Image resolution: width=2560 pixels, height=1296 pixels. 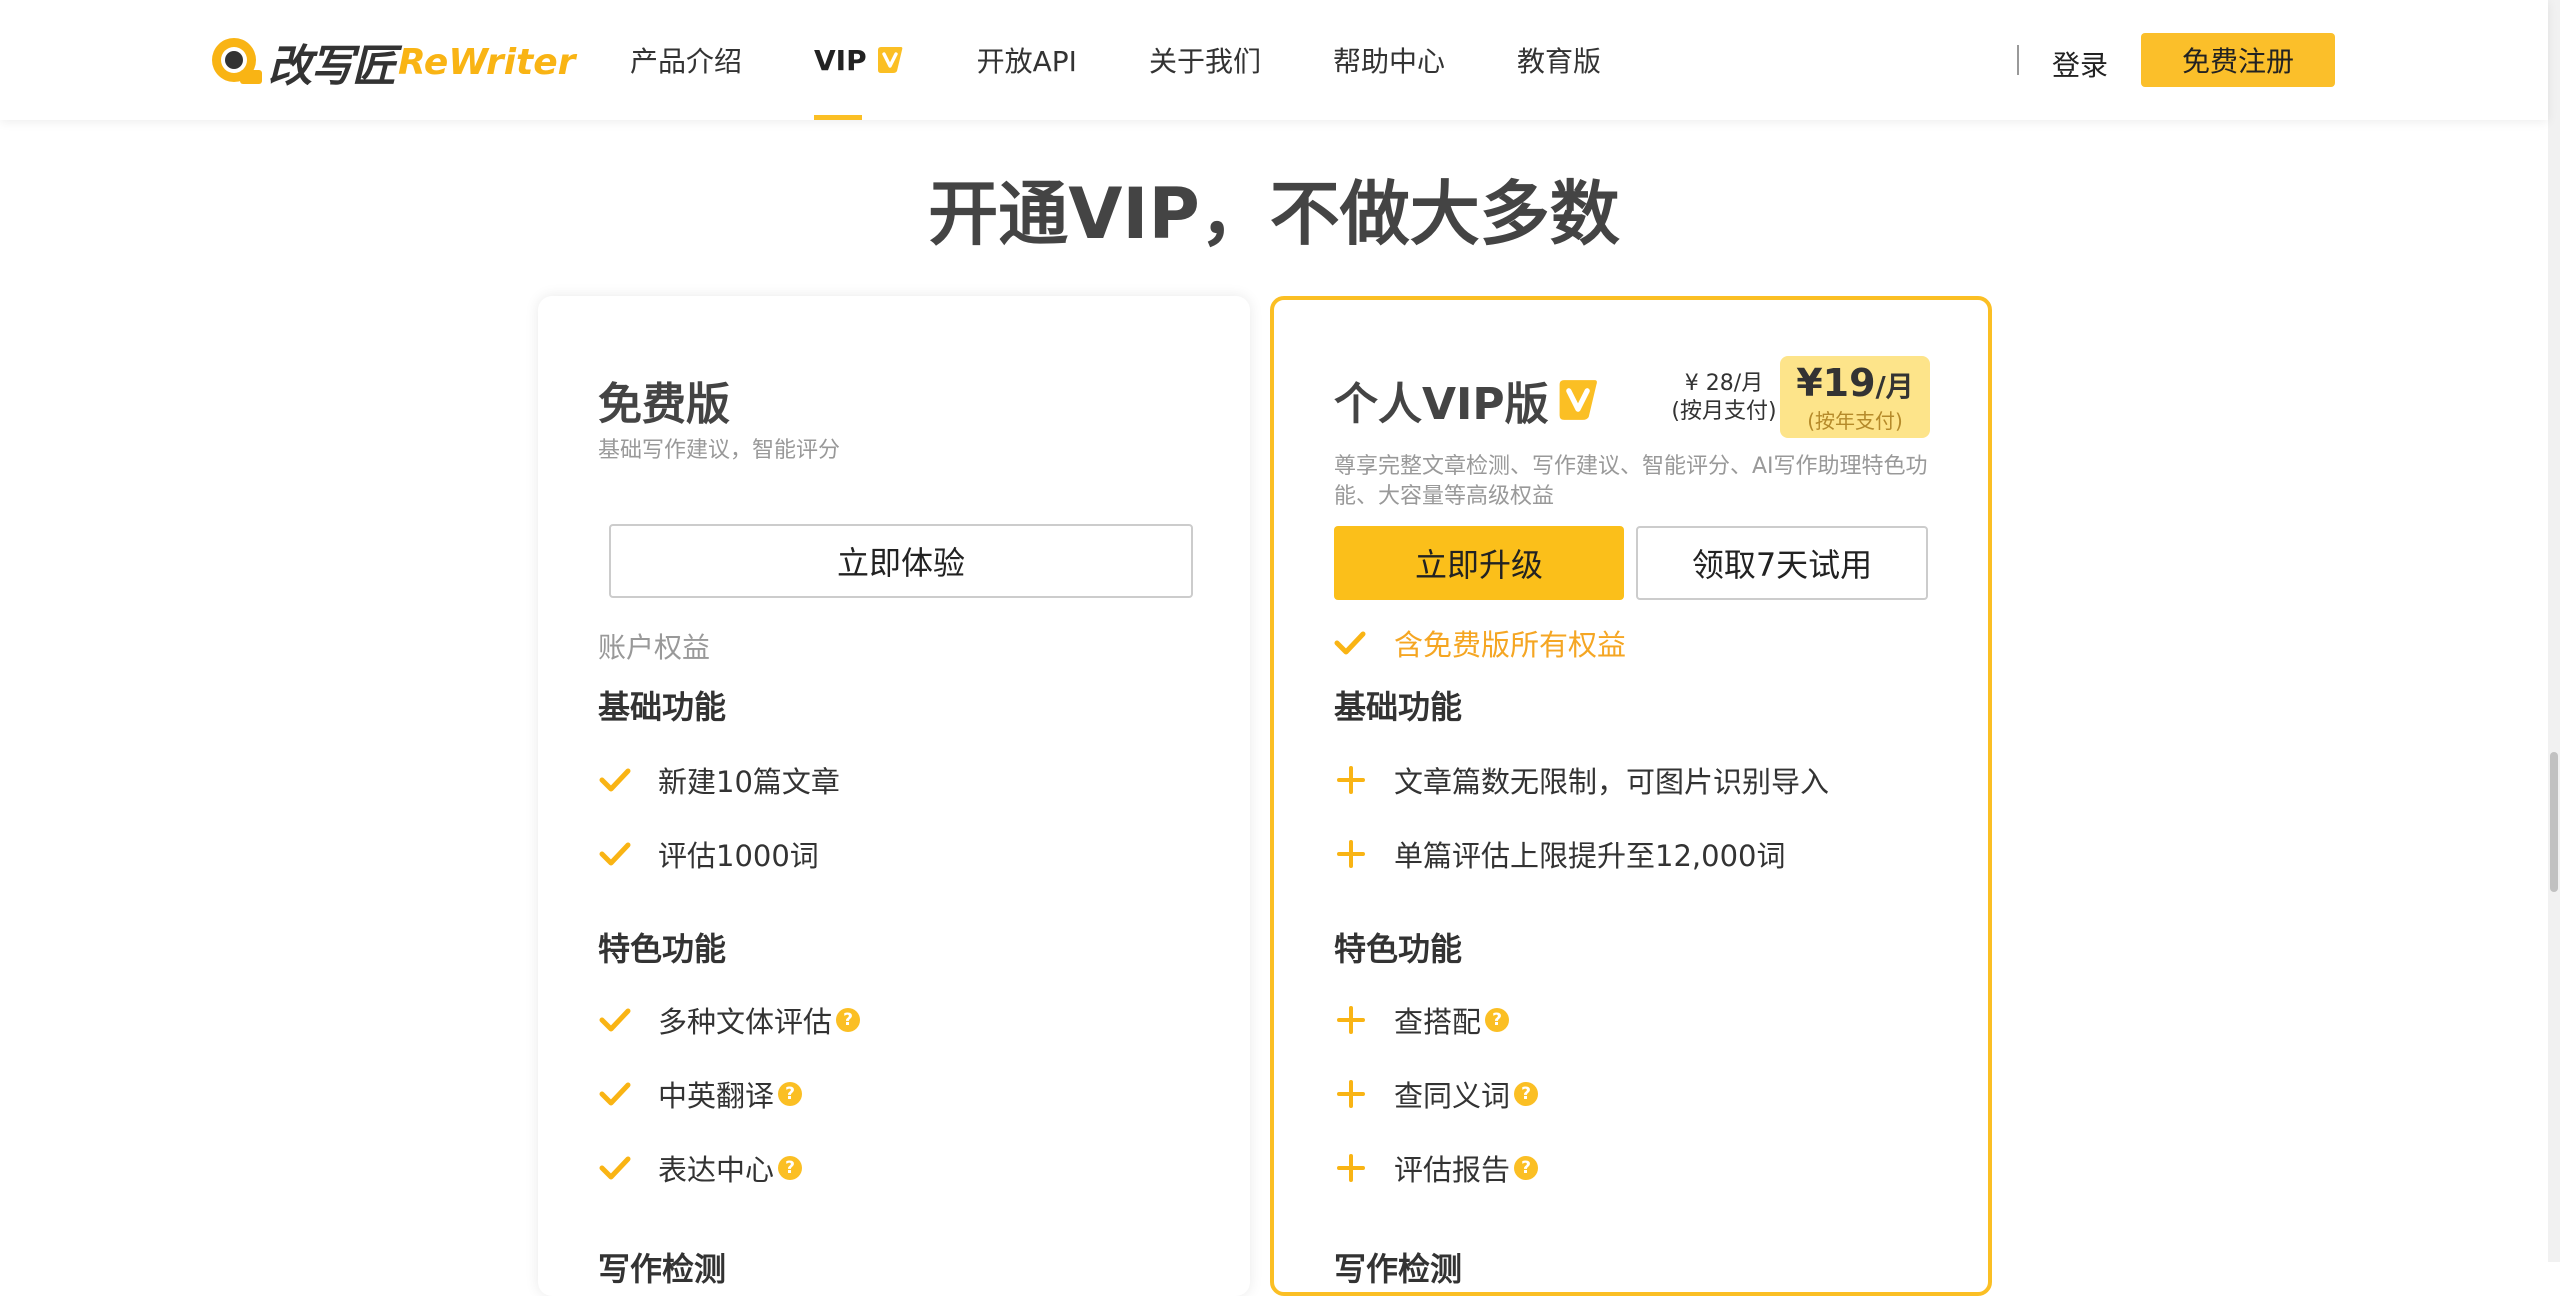 I want to click on feature-text: 新建10篇文章, so click(x=749, y=782).